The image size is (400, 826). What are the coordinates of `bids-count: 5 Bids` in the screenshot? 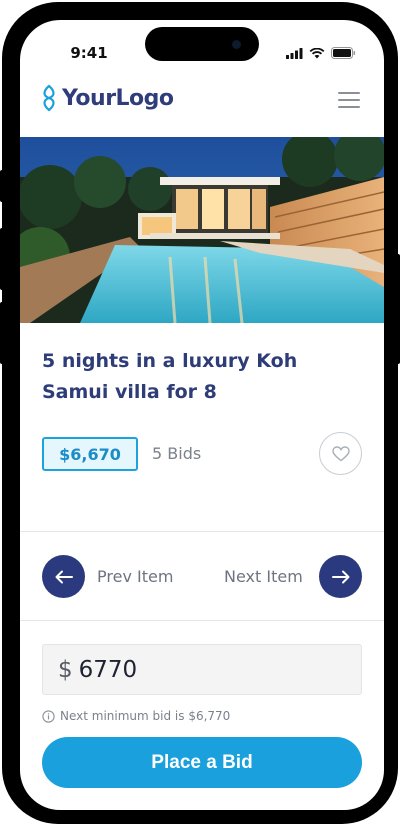 It's located at (177, 453).